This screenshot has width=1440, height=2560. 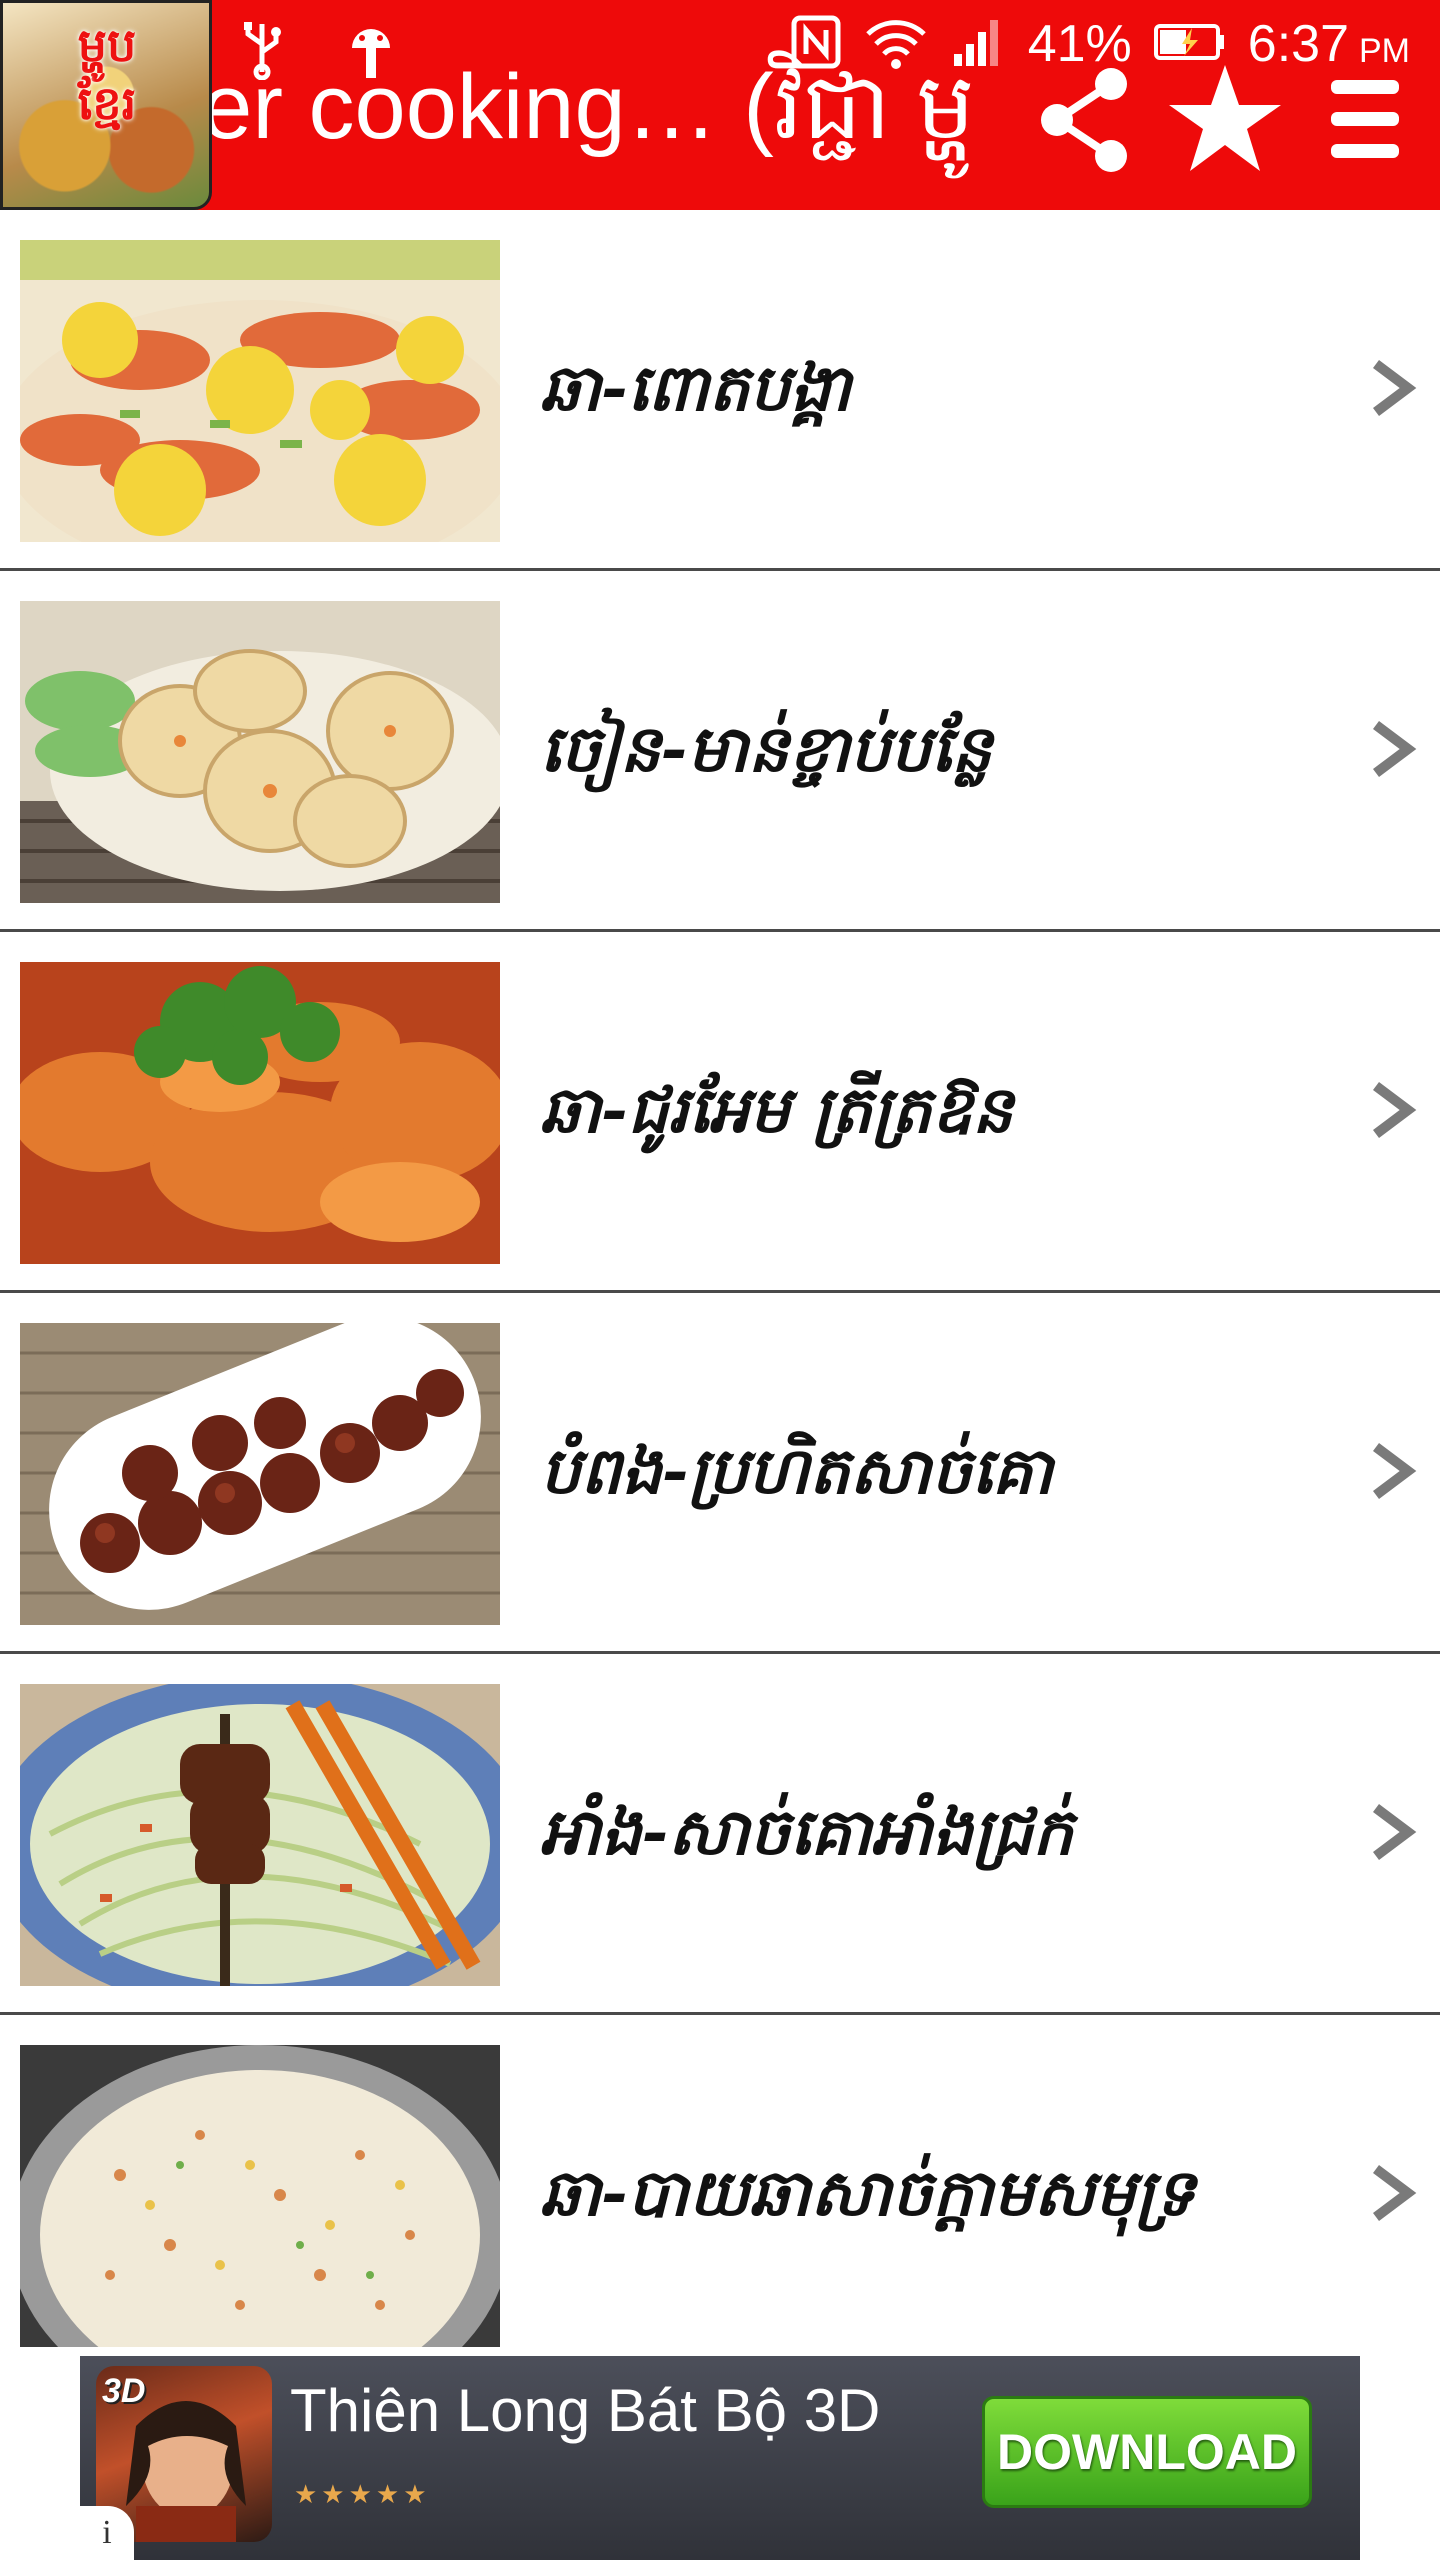 I want to click on ad-info-icon: i, so click(x=107, y=2533).